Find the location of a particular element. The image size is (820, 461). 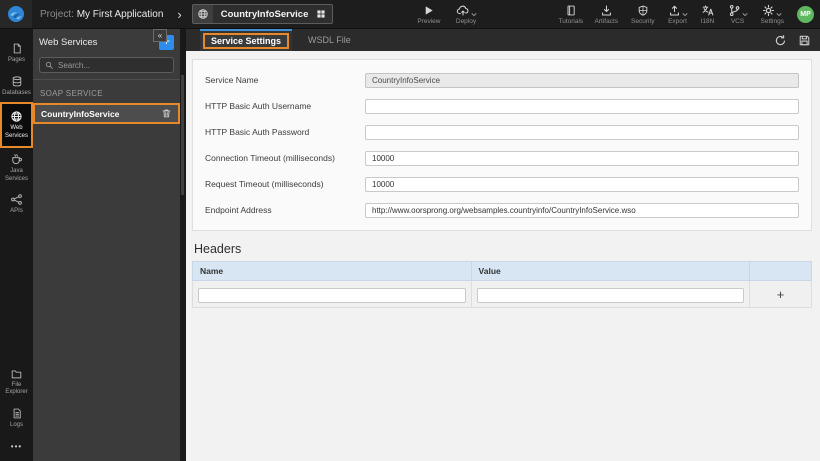

basic-auth-password-label: HTTP Basic Auth Password is located at coordinates (257, 132).